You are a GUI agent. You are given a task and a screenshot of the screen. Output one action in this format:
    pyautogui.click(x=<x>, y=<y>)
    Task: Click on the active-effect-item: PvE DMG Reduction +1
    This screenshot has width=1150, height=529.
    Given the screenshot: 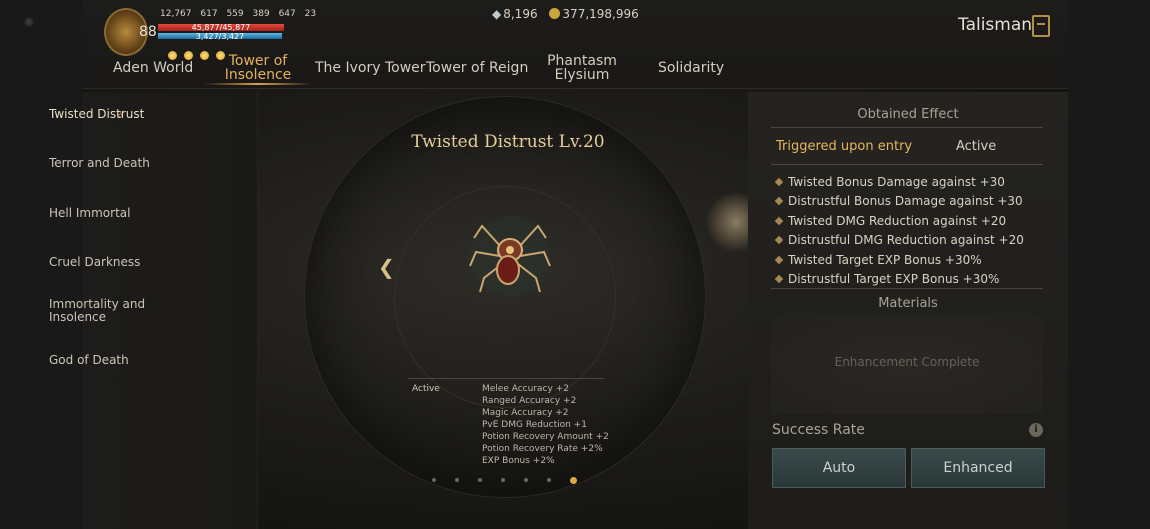 What is the action you would take?
    pyautogui.click(x=534, y=425)
    